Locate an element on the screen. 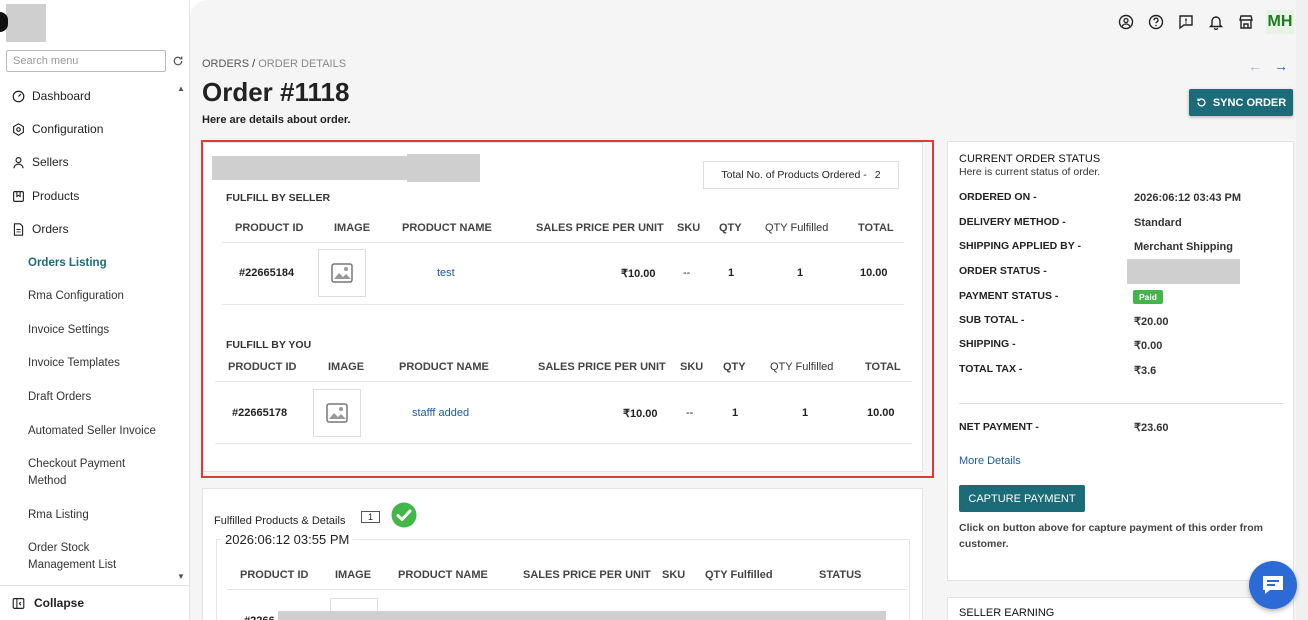  collapse-icon is located at coordinates (18, 603).